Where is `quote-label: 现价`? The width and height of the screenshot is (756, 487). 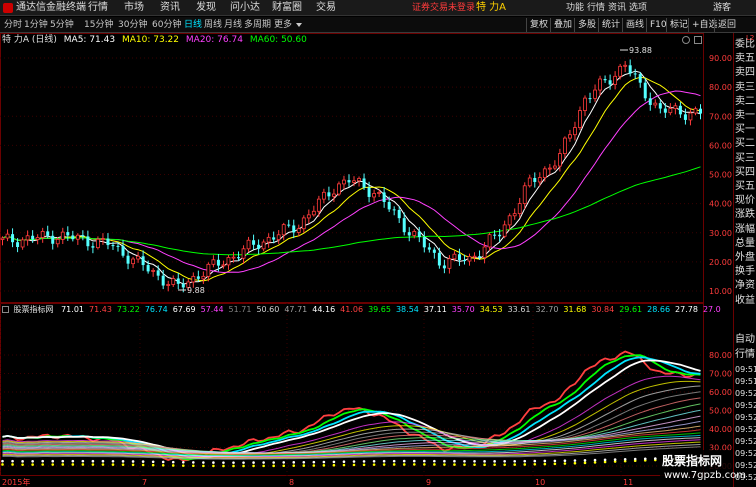
quote-label: 现价 is located at coordinates (745, 201).